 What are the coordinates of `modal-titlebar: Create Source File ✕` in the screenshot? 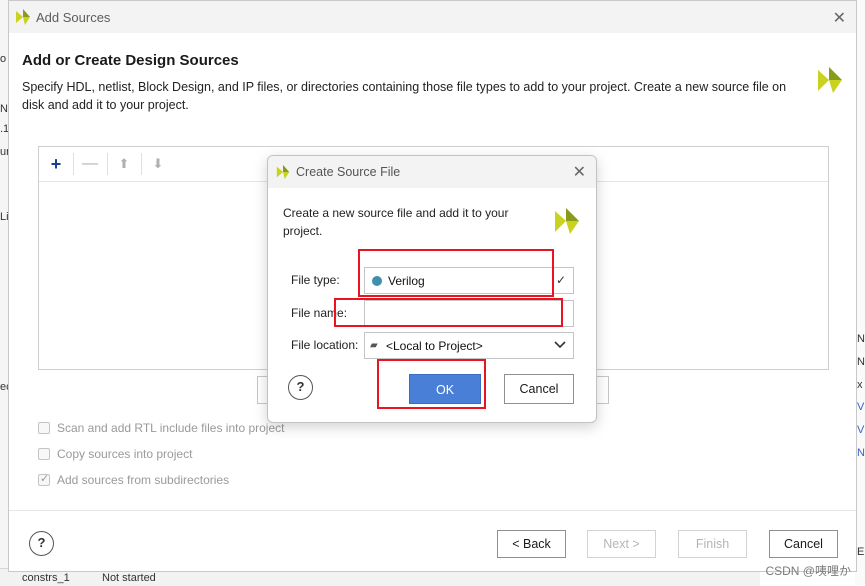 It's located at (432, 172).